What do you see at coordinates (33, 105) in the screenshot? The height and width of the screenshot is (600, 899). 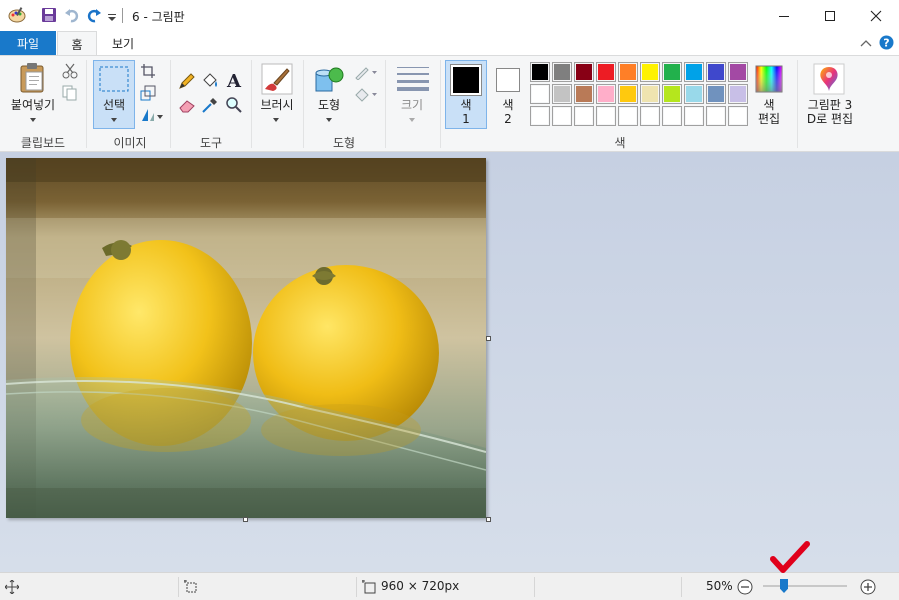 I see `paste-button: 붙여넣기` at bounding box center [33, 105].